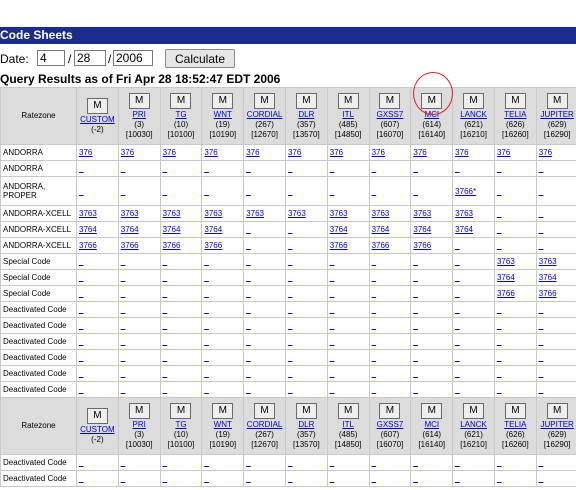 The height and width of the screenshot is (490, 576). I want to click on carrier-link: MCI, so click(432, 115).